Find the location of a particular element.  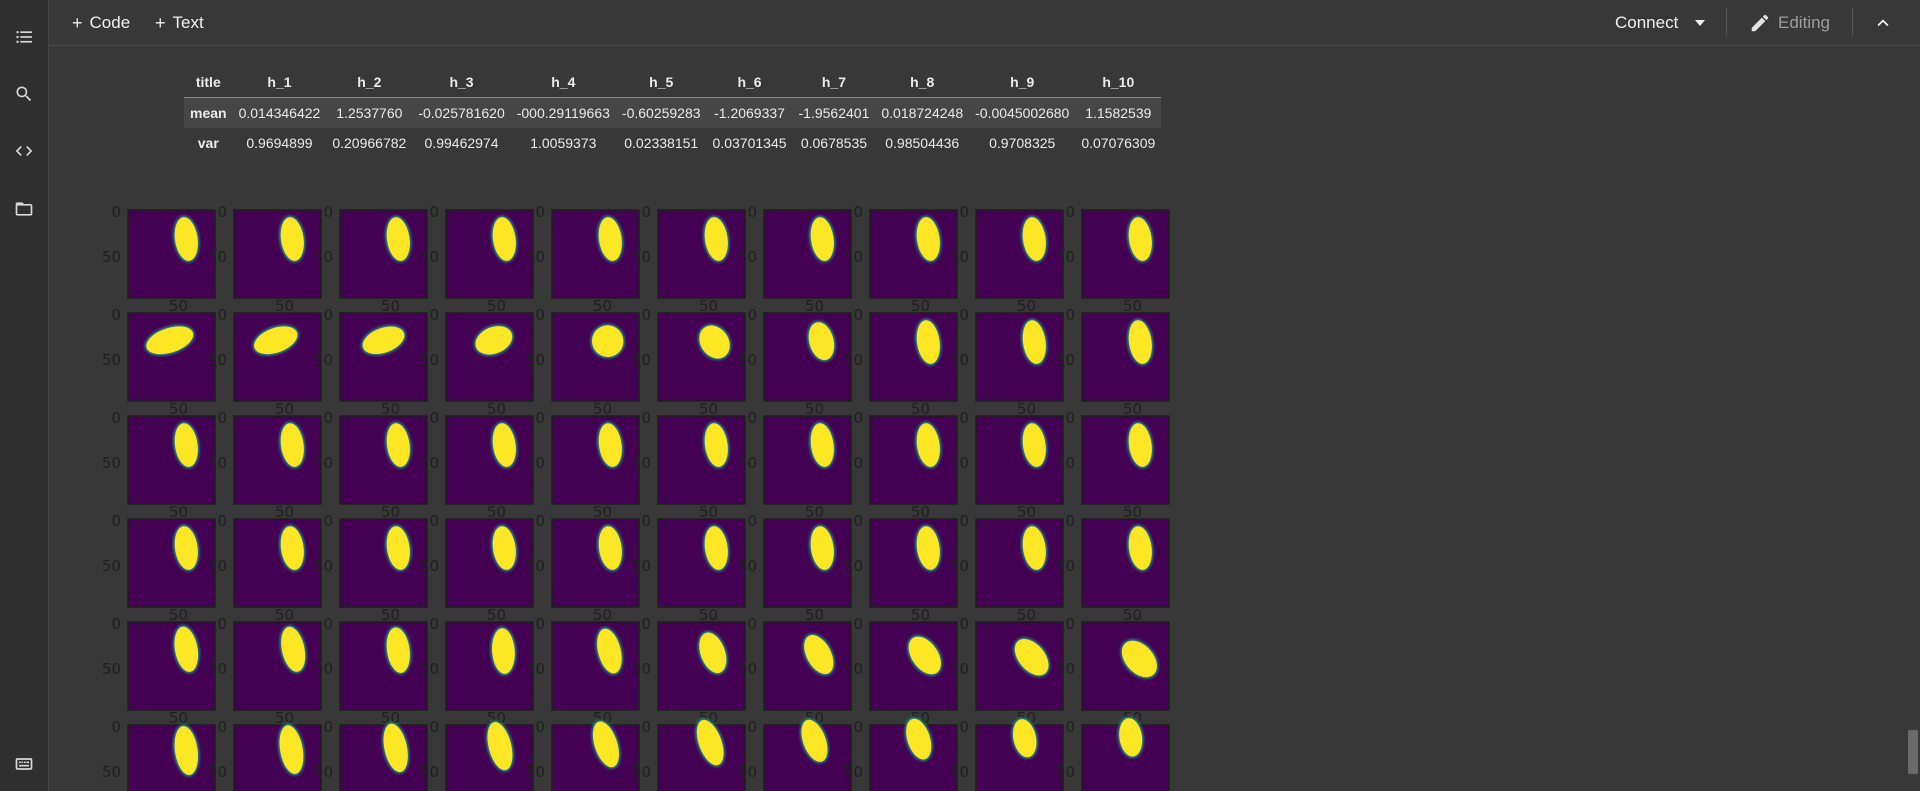

column-header: h_6 is located at coordinates (749, 82).